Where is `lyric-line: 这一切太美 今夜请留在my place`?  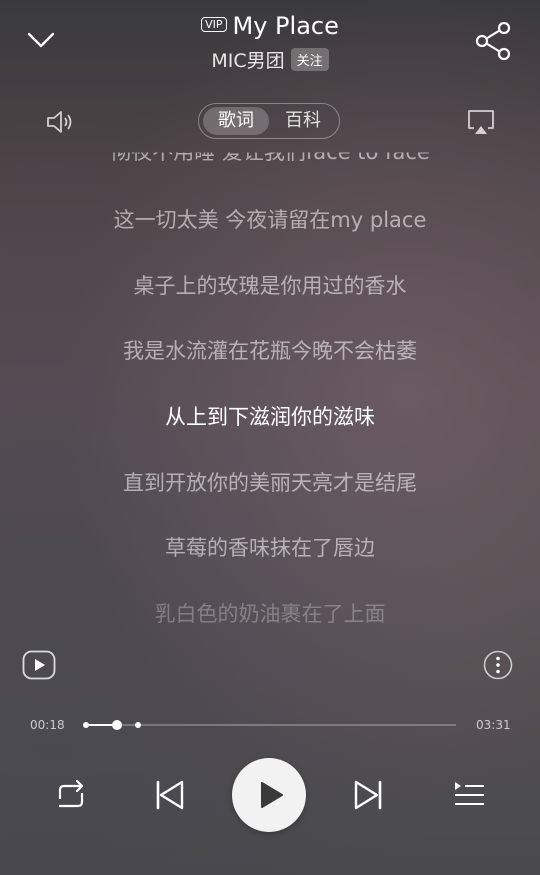 lyric-line: 这一切太美 今夜请留在my place is located at coordinates (270, 220).